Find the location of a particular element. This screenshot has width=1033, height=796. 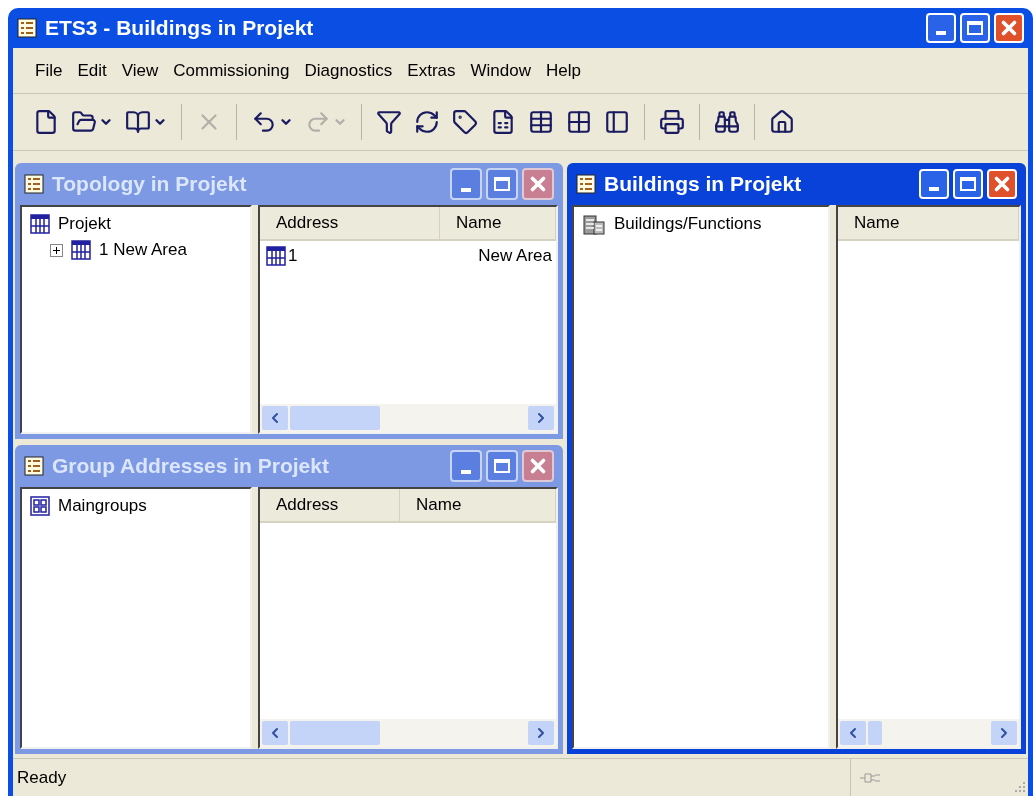

sheet-icon is located at coordinates (503, 122).